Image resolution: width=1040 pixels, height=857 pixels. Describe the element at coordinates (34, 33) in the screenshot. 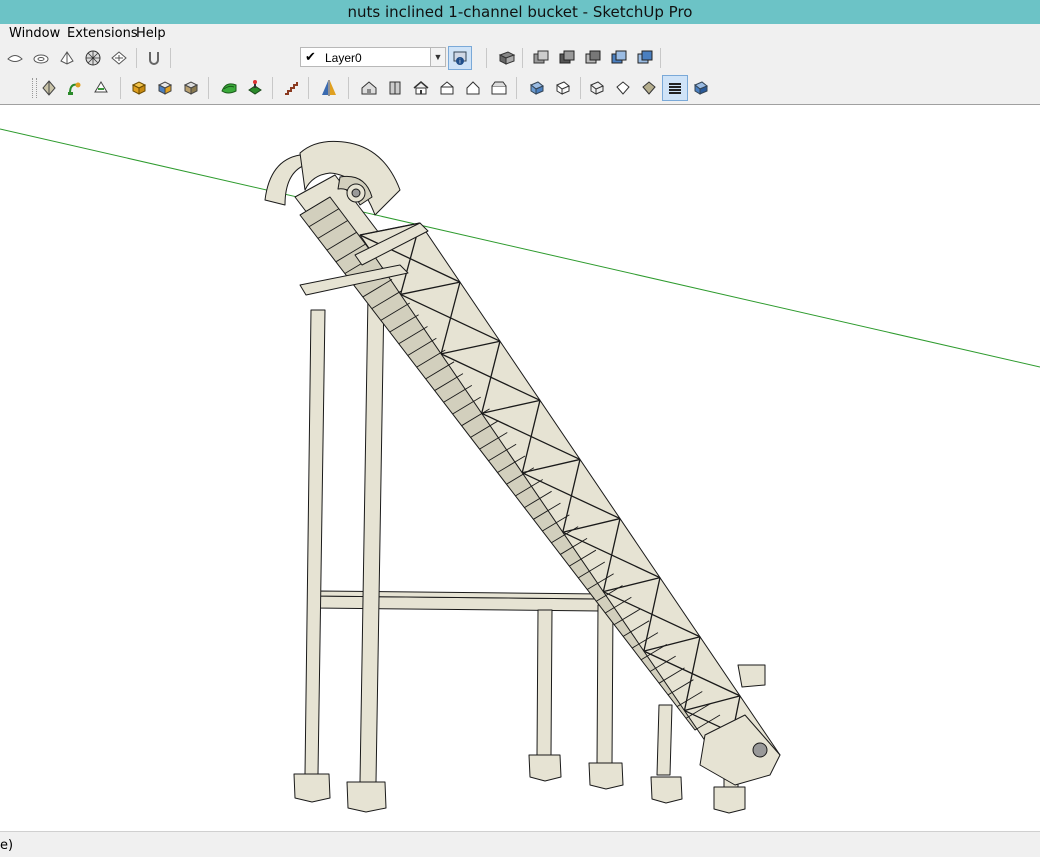

I see `menu-window: Window` at that location.